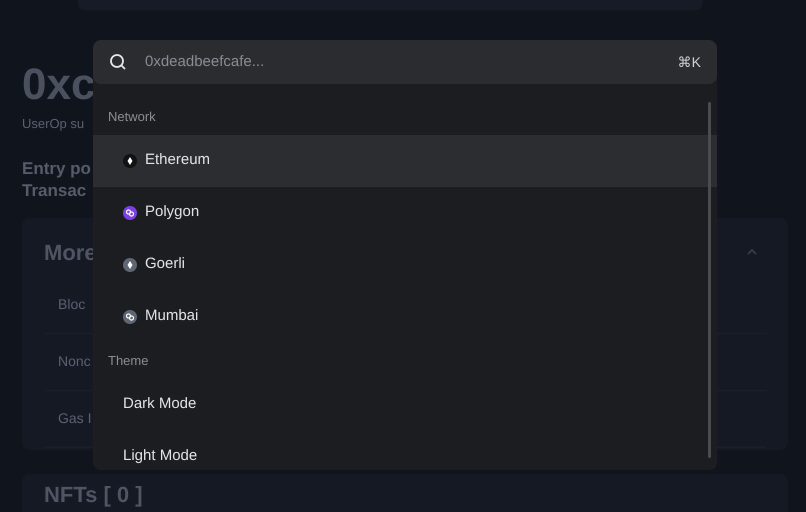  What do you see at coordinates (72, 304) in the screenshot?
I see `detail-label: Bloc` at bounding box center [72, 304].